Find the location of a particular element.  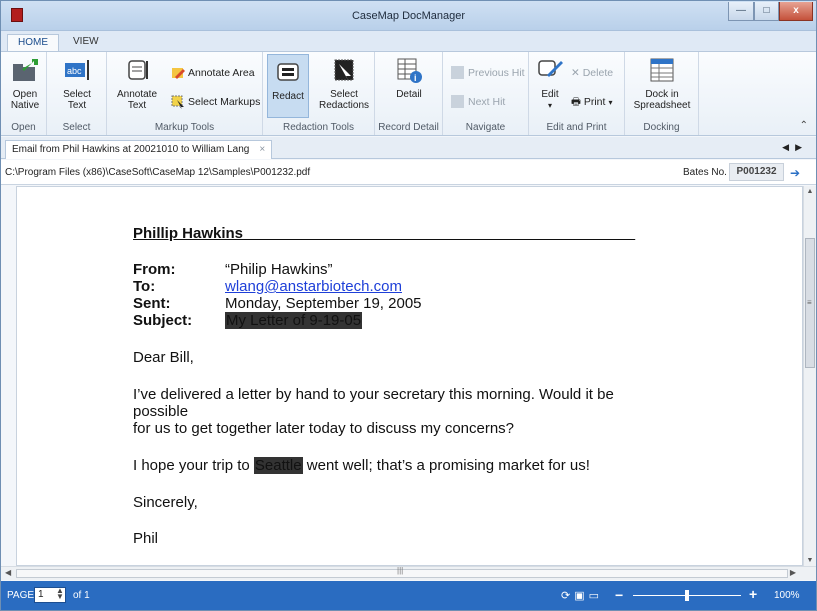

group-navigate: Previous Hit Next Hit Navigate is located at coordinates (486, 93).